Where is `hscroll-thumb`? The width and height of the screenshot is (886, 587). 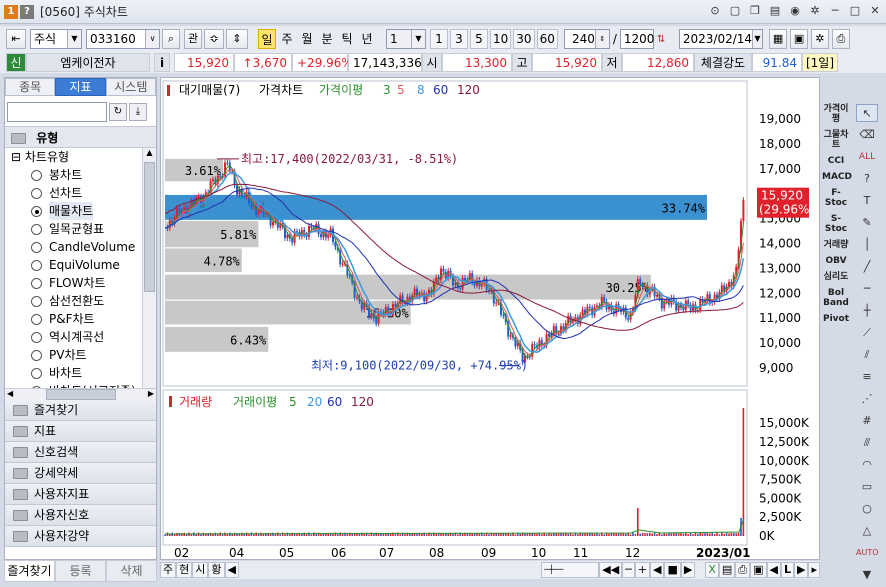 hscroll-thumb is located at coordinates (80, 394).